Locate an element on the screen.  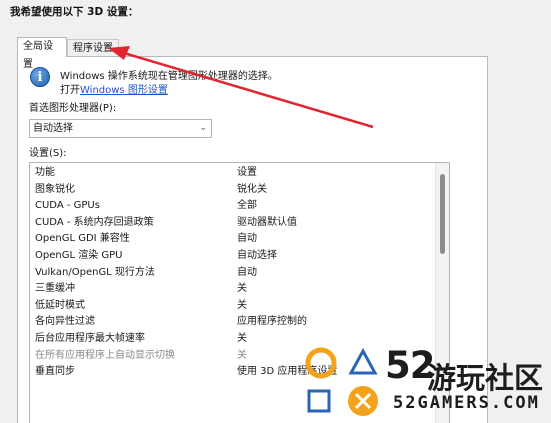
arrow-head is located at coordinates (119, 53).